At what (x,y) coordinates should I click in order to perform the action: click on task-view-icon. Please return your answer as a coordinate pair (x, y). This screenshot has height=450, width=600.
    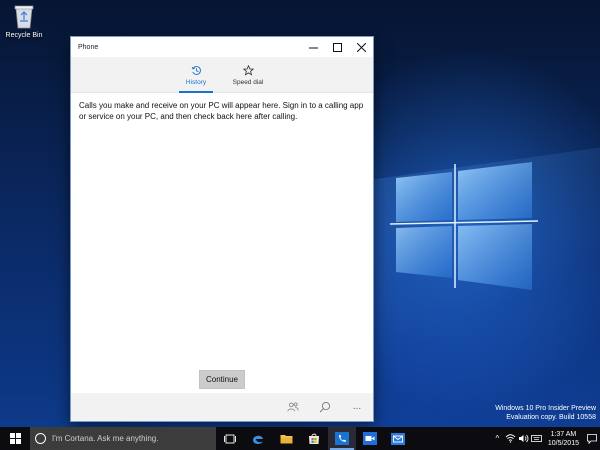
    Looking at the image, I should click on (230, 438).